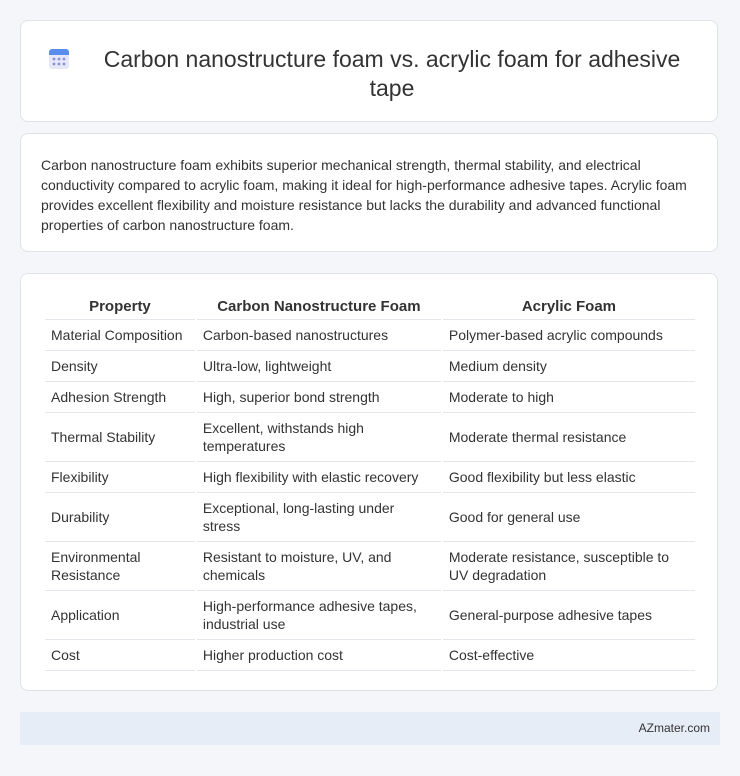 The height and width of the screenshot is (776, 740). I want to click on table-cell-acrylic: Good for general use, so click(568, 517).